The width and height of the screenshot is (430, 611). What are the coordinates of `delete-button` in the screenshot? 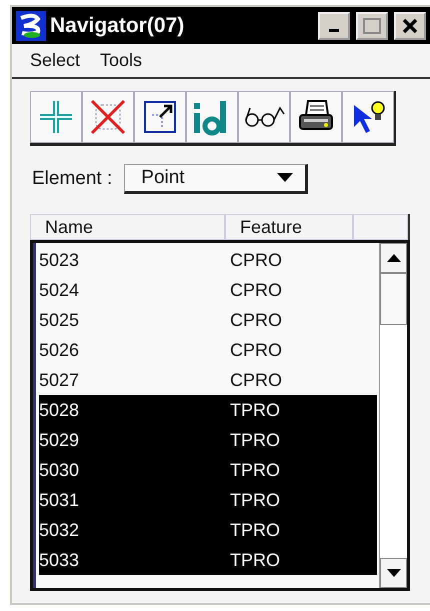 It's located at (108, 117).